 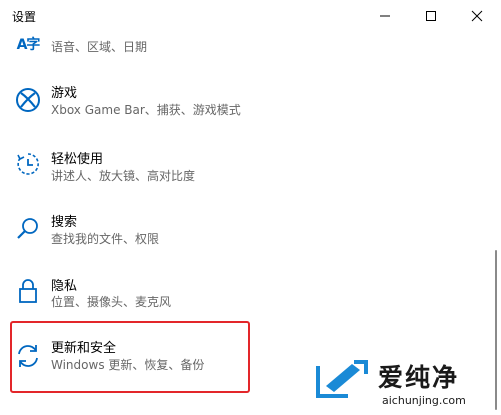 What do you see at coordinates (99, 47) in the screenshot?
I see `settings-item-desc: 语音、区域、日期` at bounding box center [99, 47].